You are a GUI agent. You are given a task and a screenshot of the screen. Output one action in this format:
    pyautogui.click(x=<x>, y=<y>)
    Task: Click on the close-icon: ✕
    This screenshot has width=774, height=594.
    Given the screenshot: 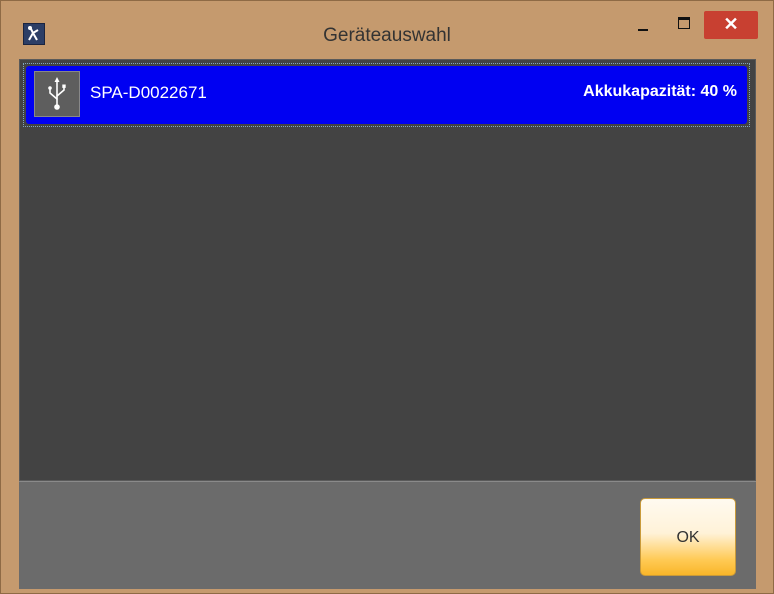 What is the action you would take?
    pyautogui.click(x=731, y=24)
    